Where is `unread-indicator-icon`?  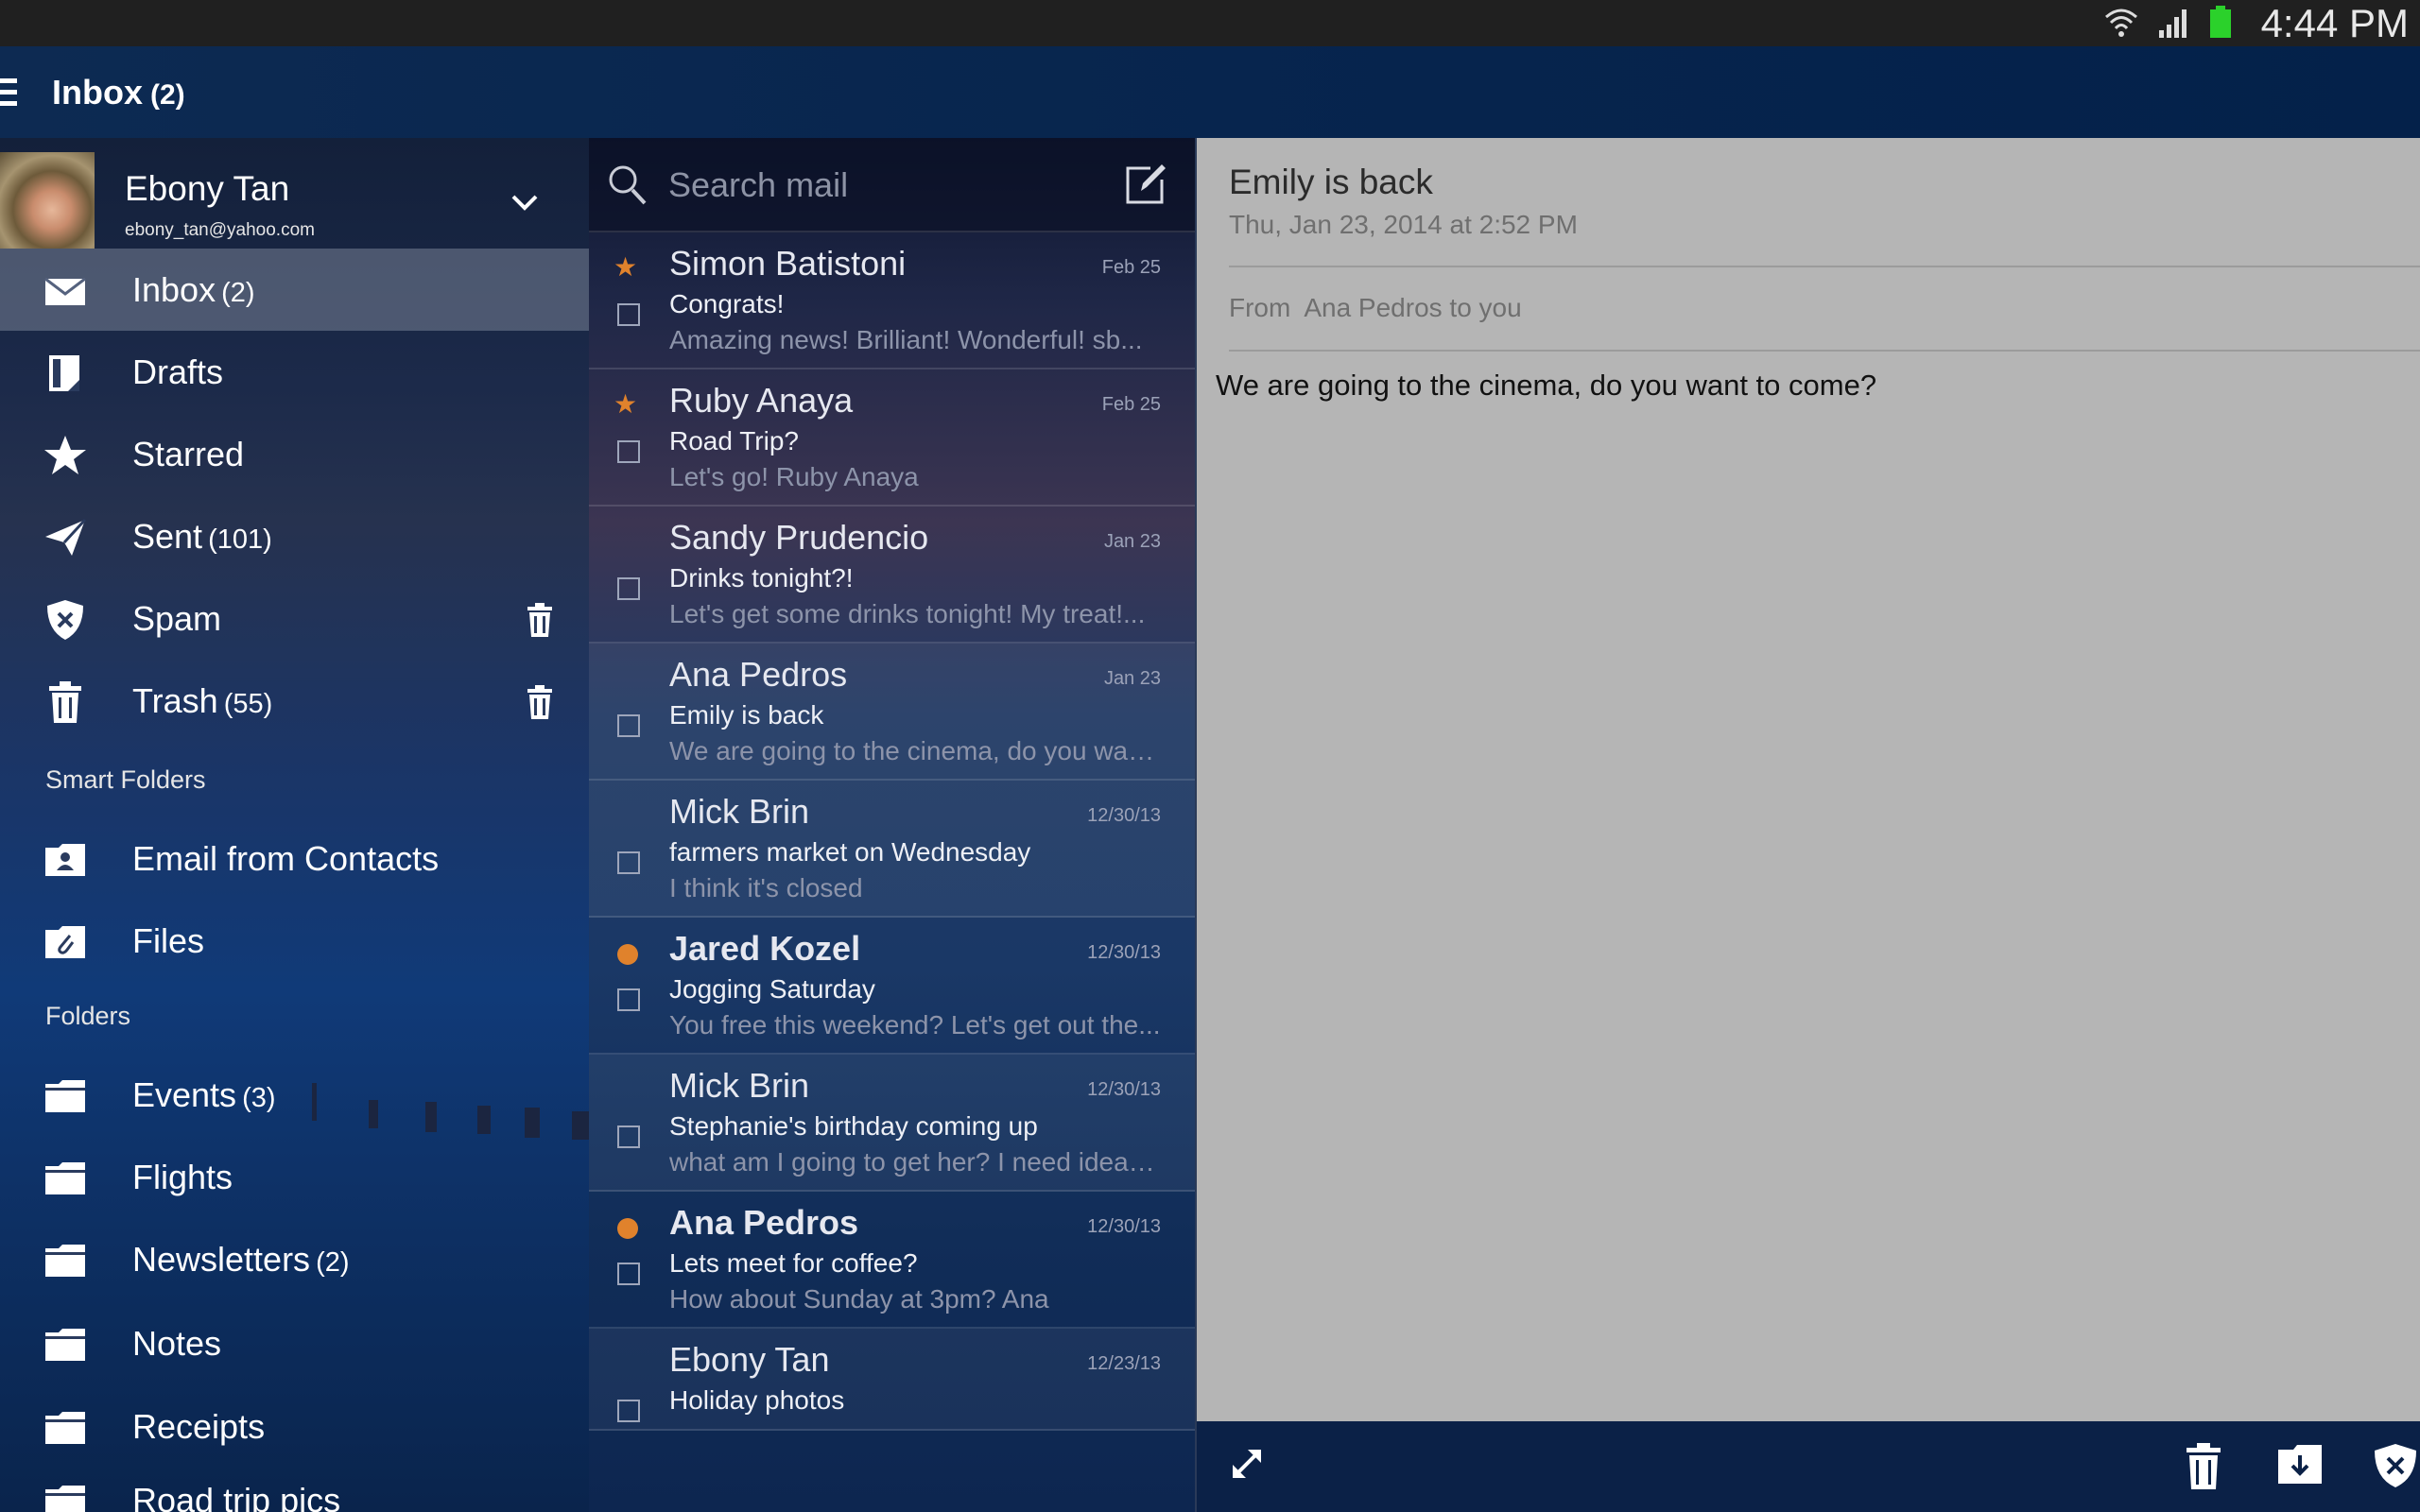
unread-indicator-icon is located at coordinates (627, 954).